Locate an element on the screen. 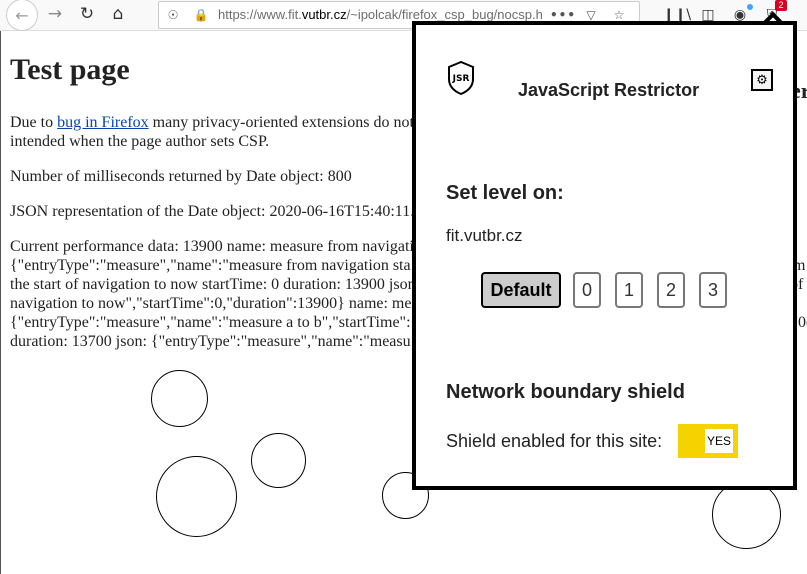 The height and width of the screenshot is (574, 807). home-button: ⌂ is located at coordinates (118, 14).